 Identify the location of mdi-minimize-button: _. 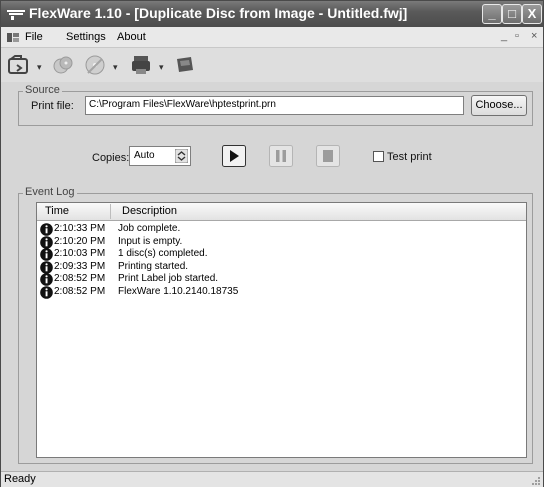
(504, 36).